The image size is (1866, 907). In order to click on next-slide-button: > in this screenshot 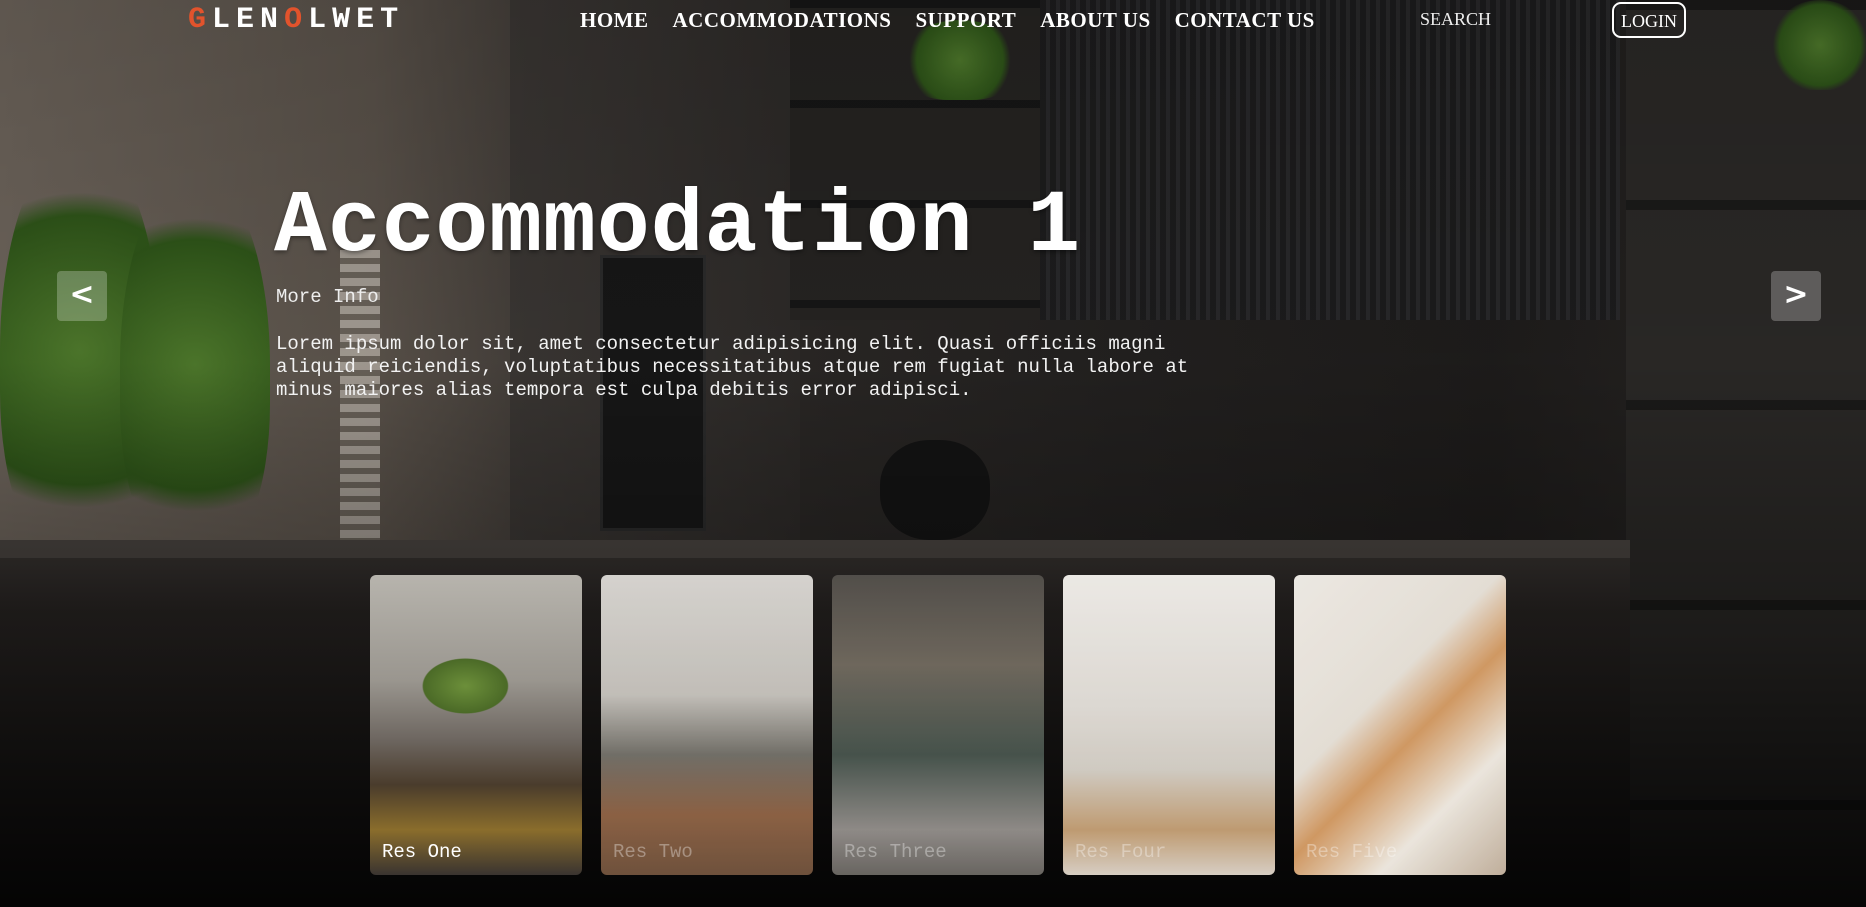, I will do `click(1796, 296)`.